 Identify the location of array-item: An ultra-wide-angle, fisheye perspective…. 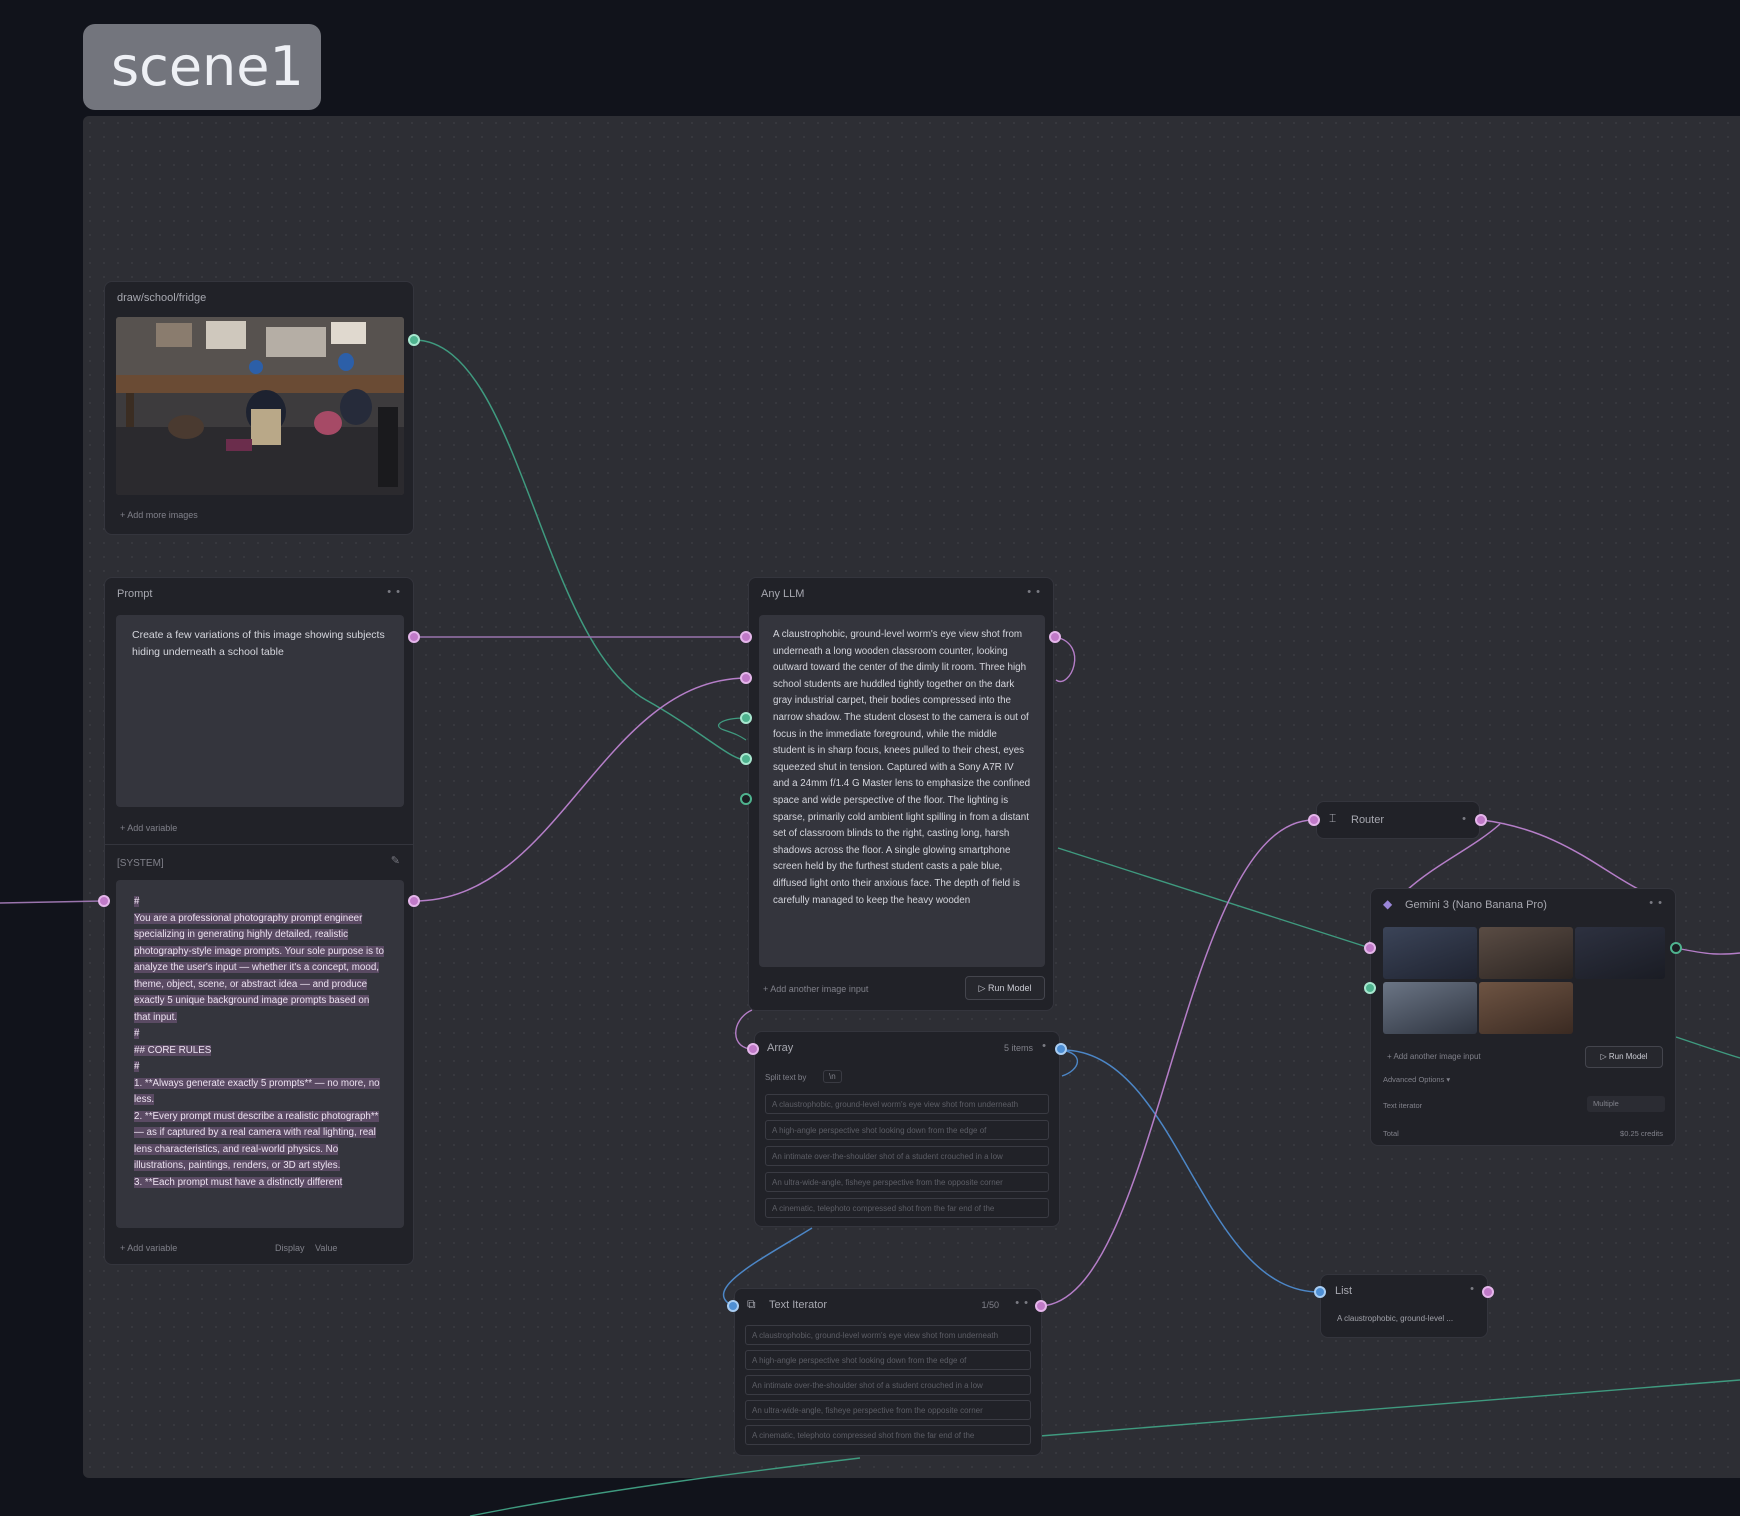
(907, 1182).